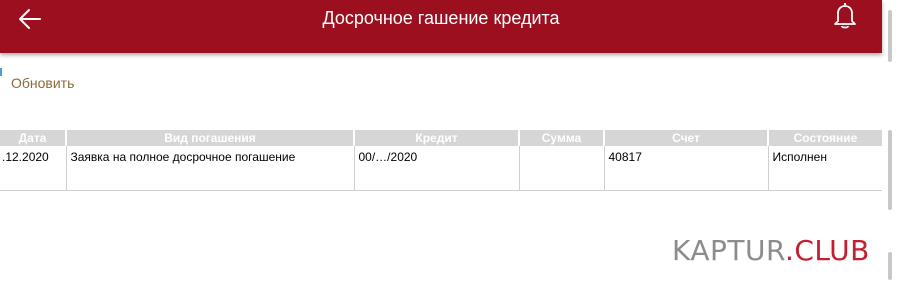  Describe the element at coordinates (561, 138) in the screenshot. I see `column-header-amount: Сумма` at that location.